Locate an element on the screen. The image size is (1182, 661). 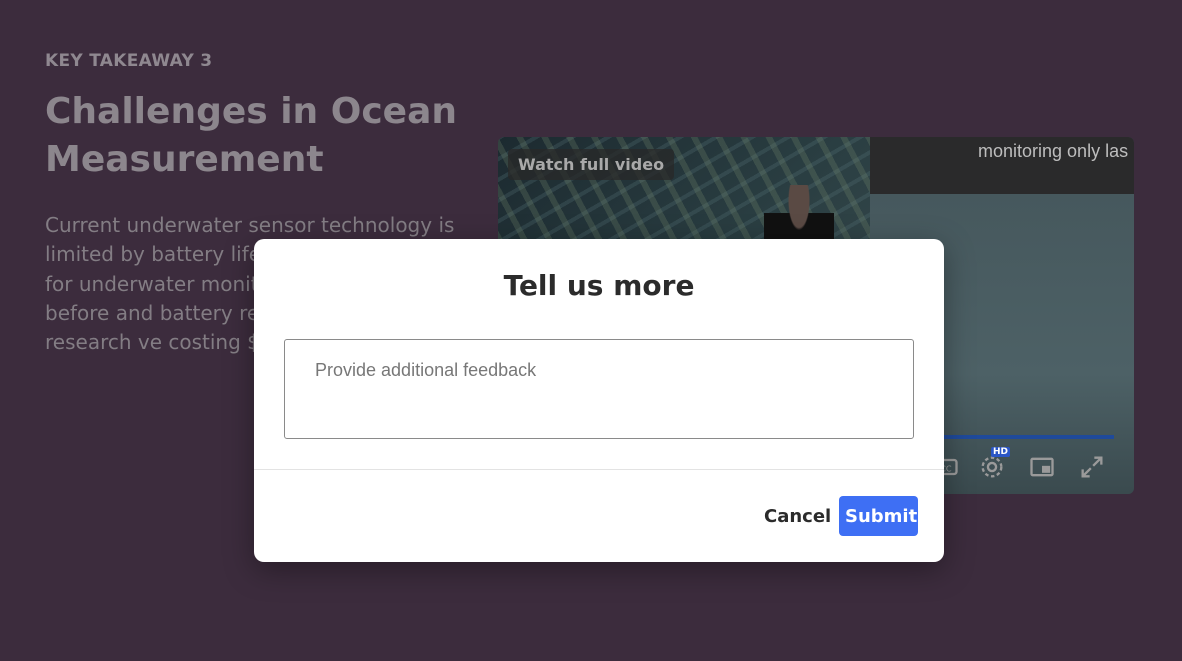
feedback-textarea is located at coordinates (599, 389).